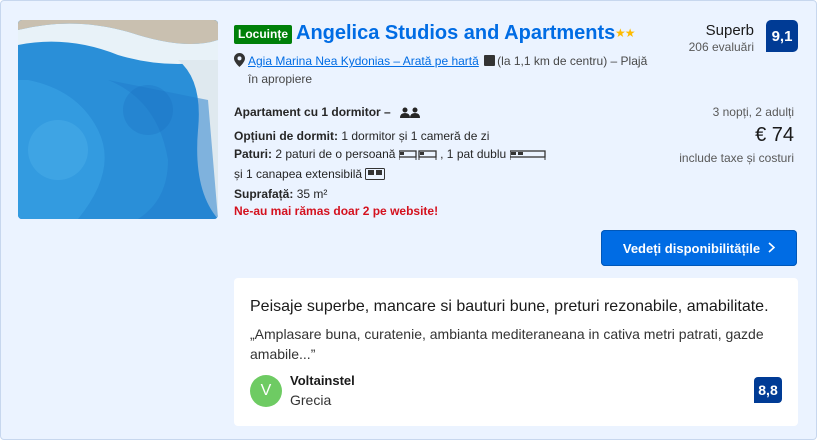 The image size is (819, 440). Describe the element at coordinates (410, 114) in the screenshot. I see `two-people-icon` at that location.